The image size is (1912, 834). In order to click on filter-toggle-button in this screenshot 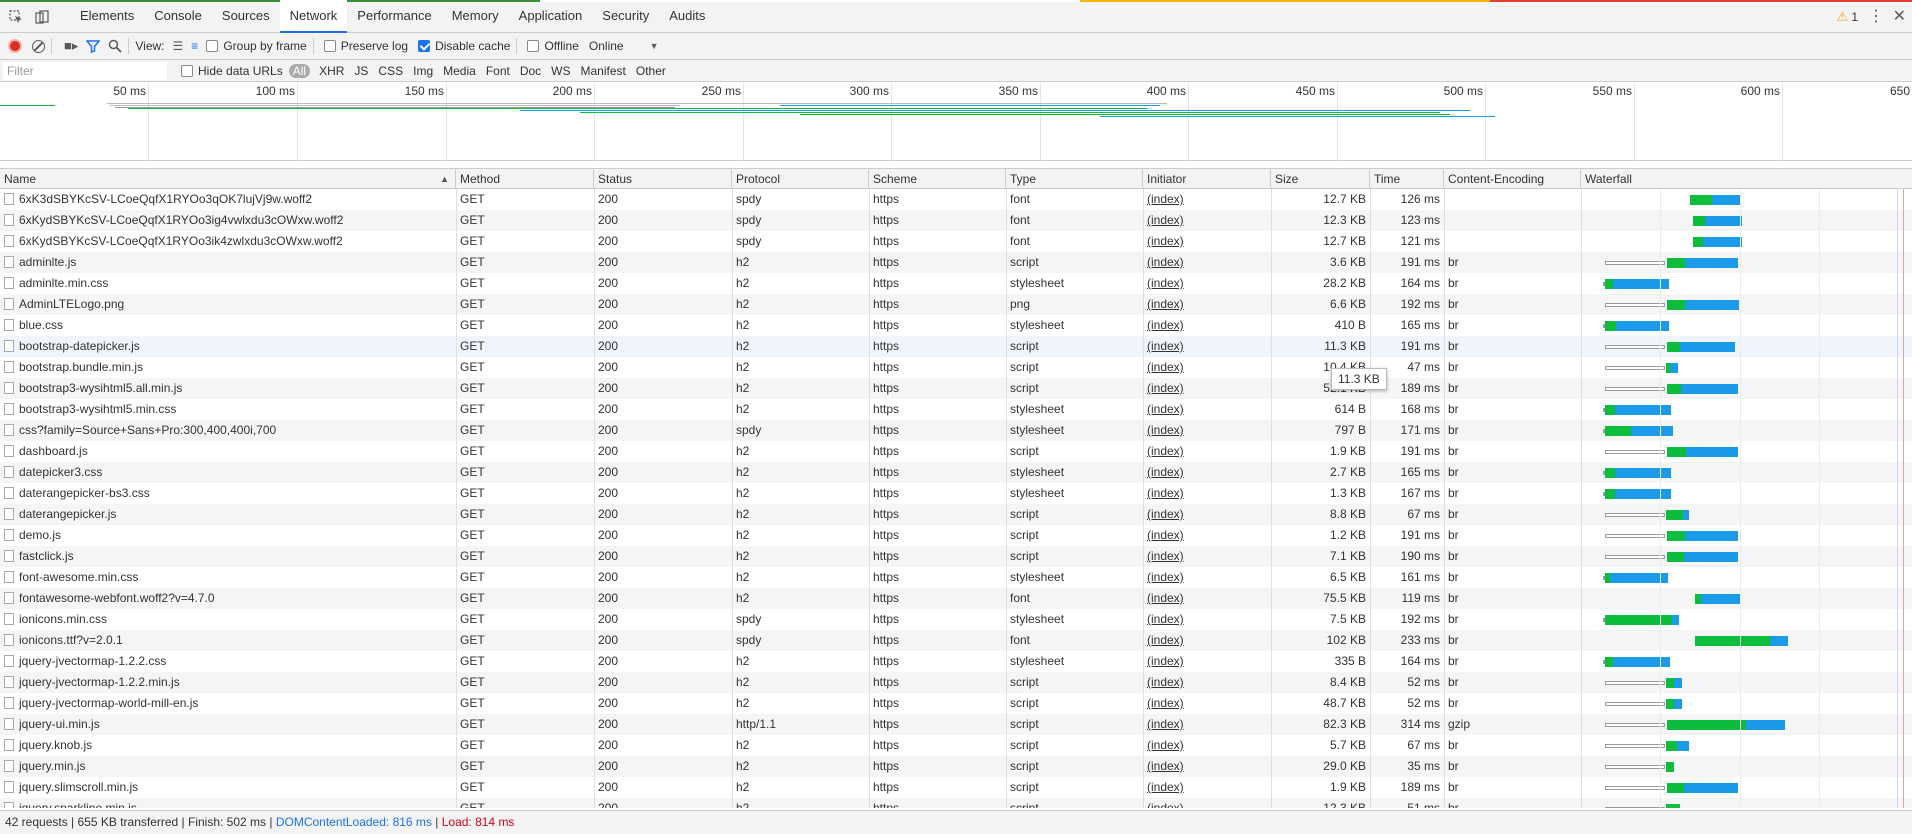, I will do `click(89, 46)`.